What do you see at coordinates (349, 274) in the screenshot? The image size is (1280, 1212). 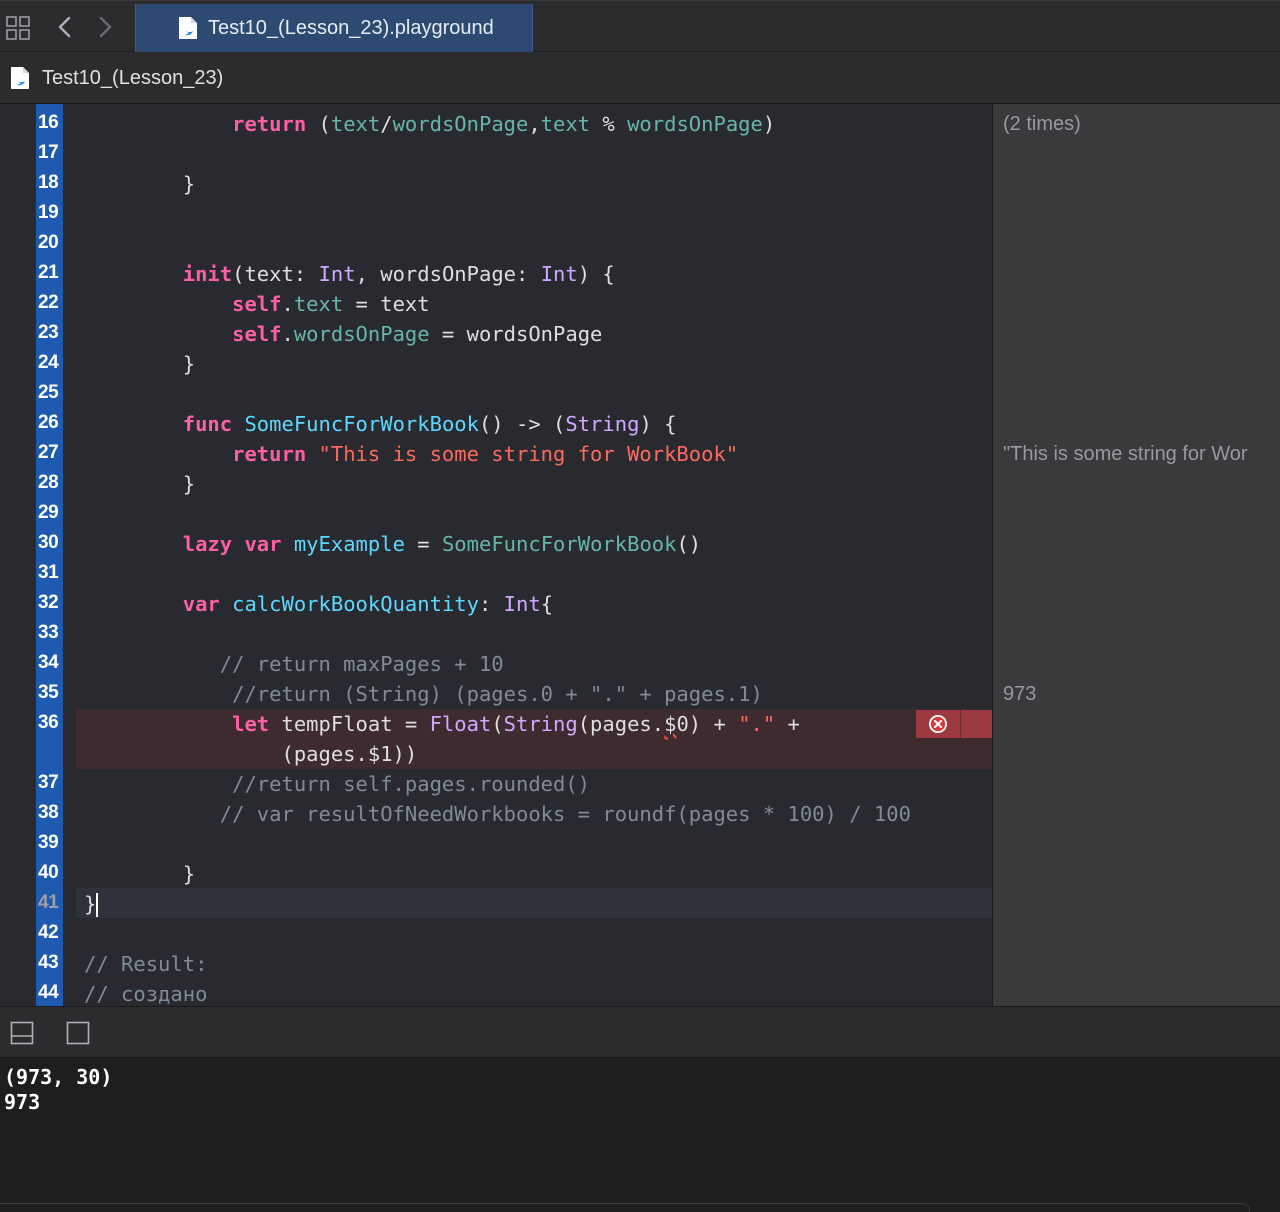 I see `code-line: init(text: Int, wordsOnPage: Int) {` at bounding box center [349, 274].